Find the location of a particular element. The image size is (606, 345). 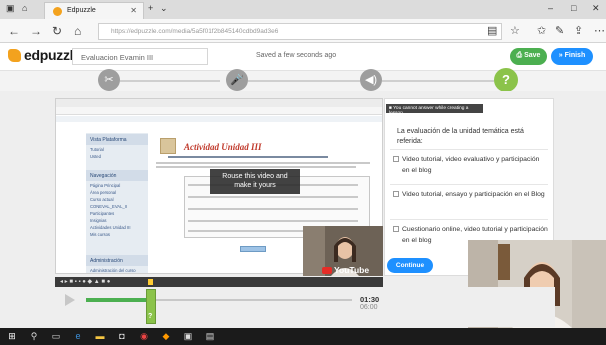

inner-sidebar-item: Área personal is located at coordinates (103, 192).